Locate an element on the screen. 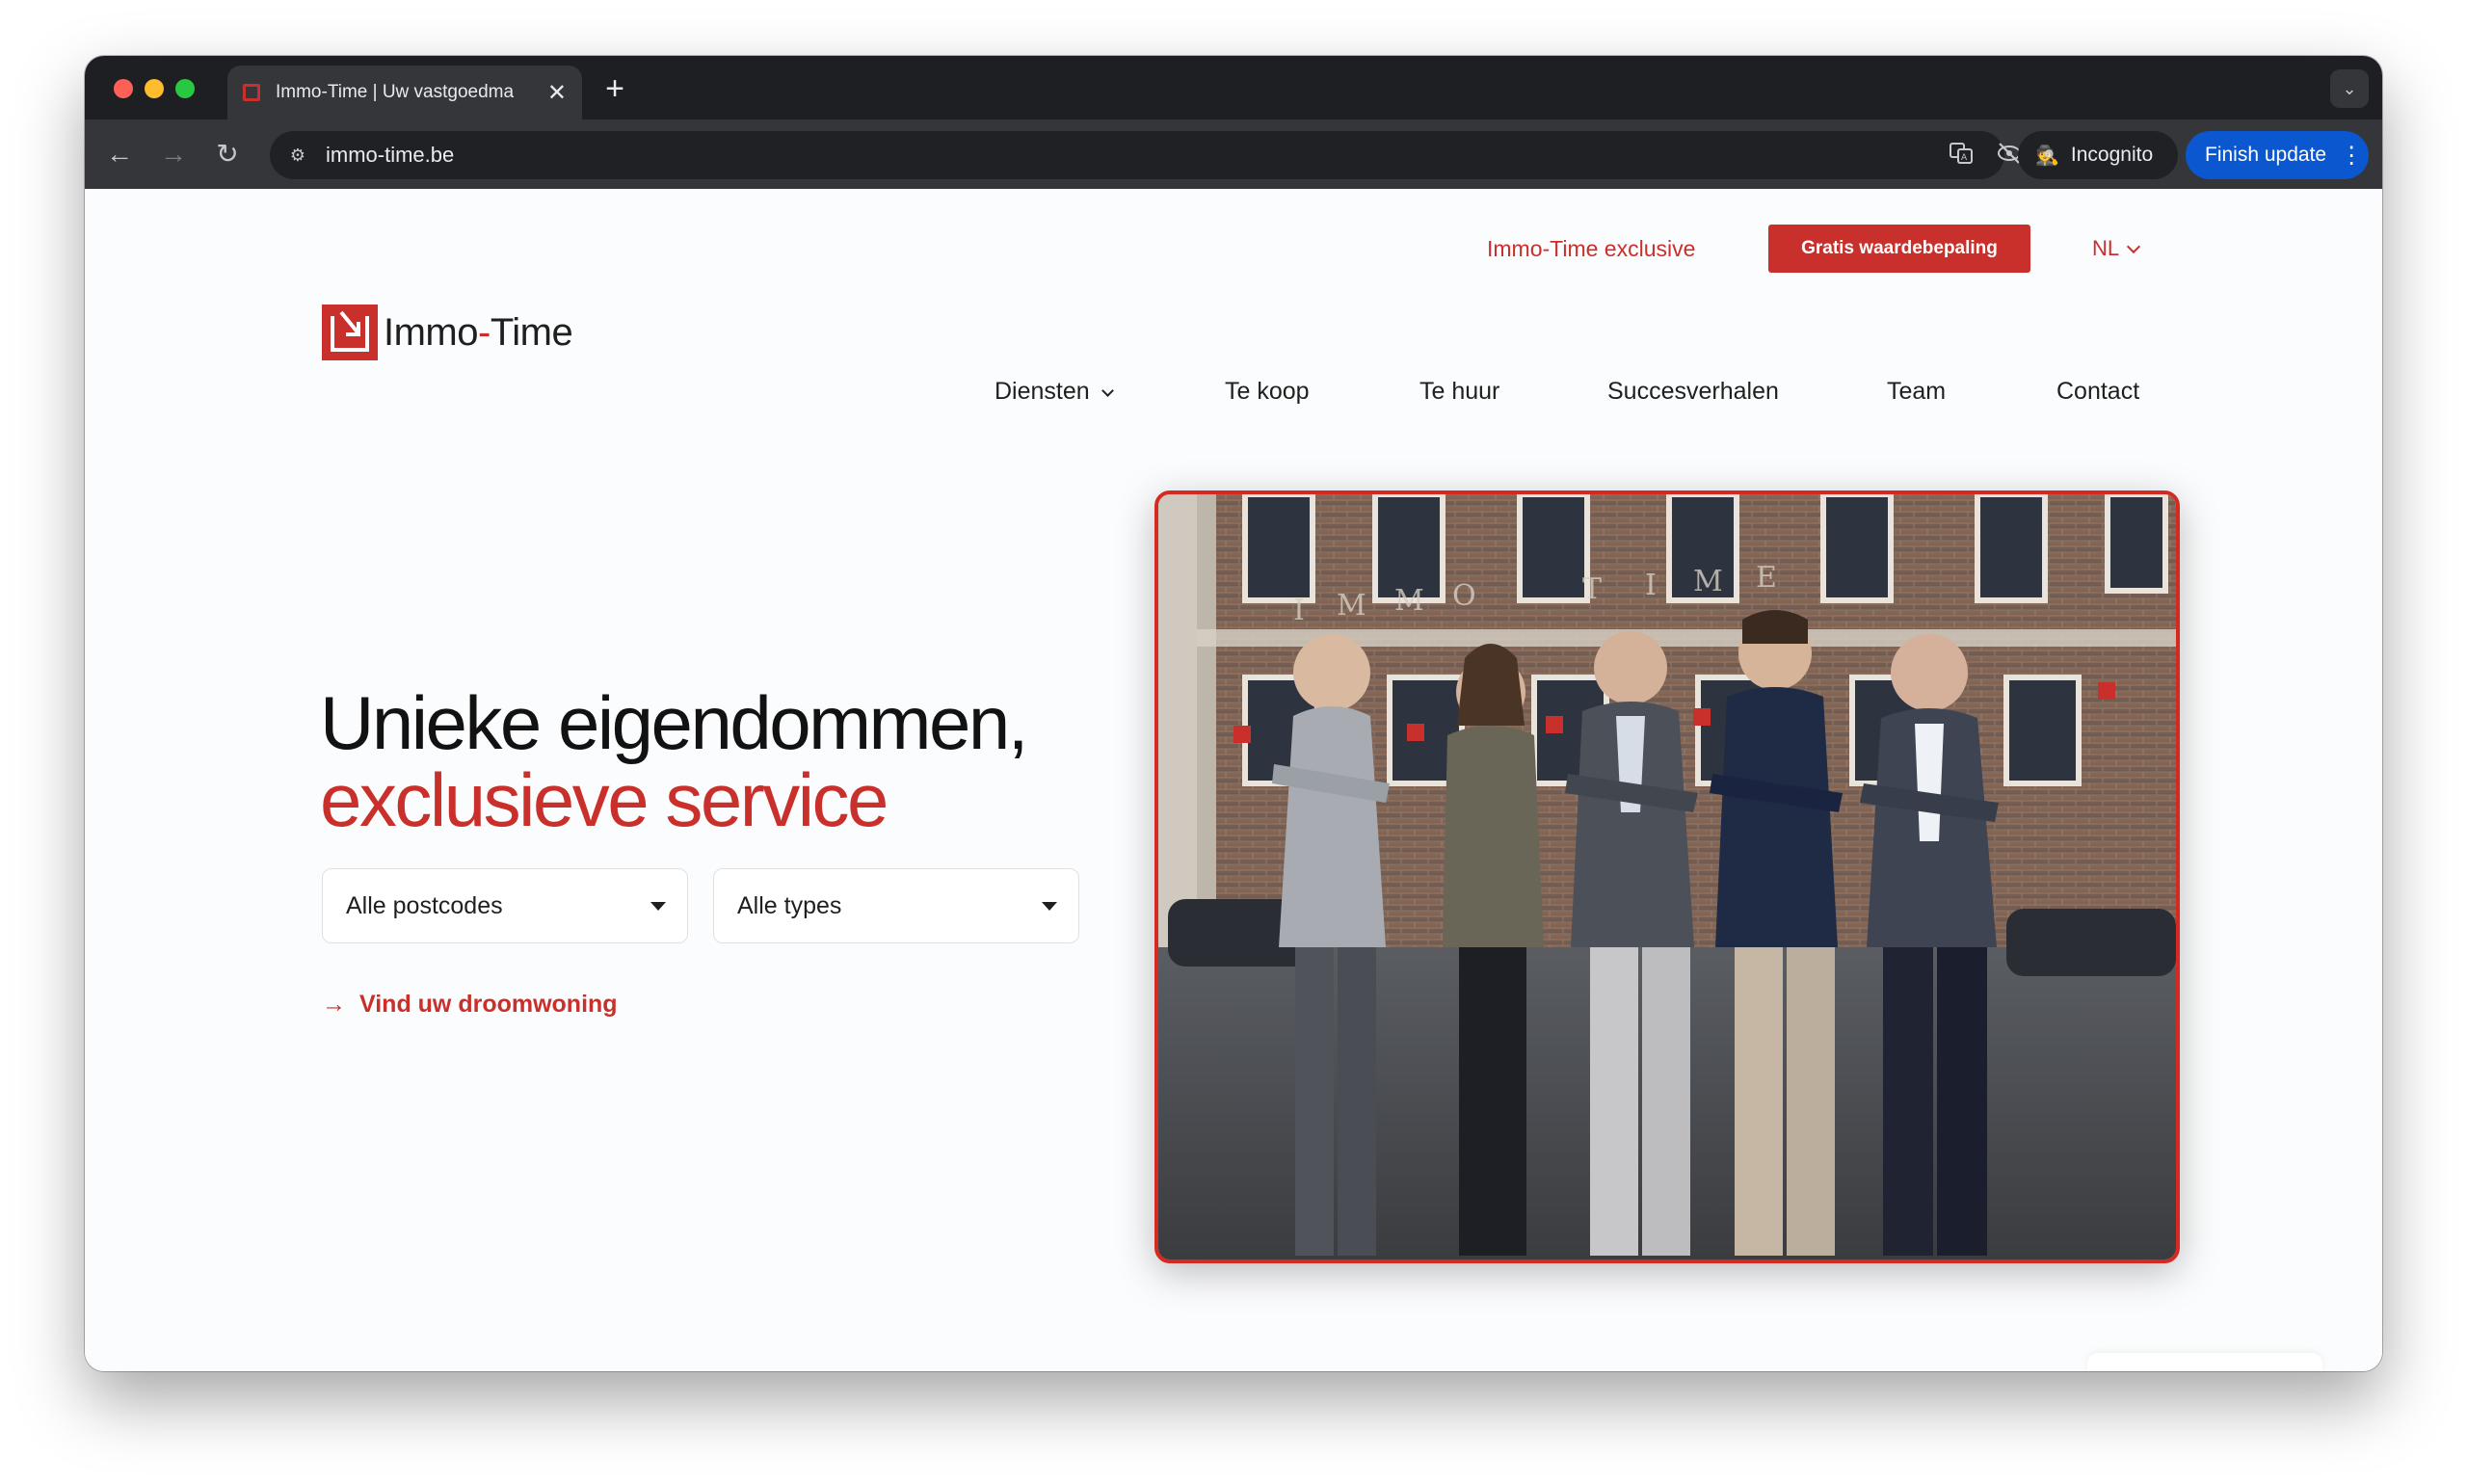 The width and height of the screenshot is (2467, 1484). hero-title-line-2: exclusieve service is located at coordinates (604, 799).